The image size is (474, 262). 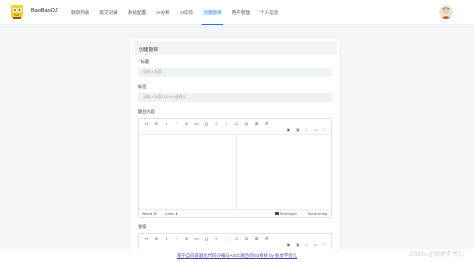 What do you see at coordinates (108, 12) in the screenshot?
I see `nav-item-submissions: 提交记录` at bounding box center [108, 12].